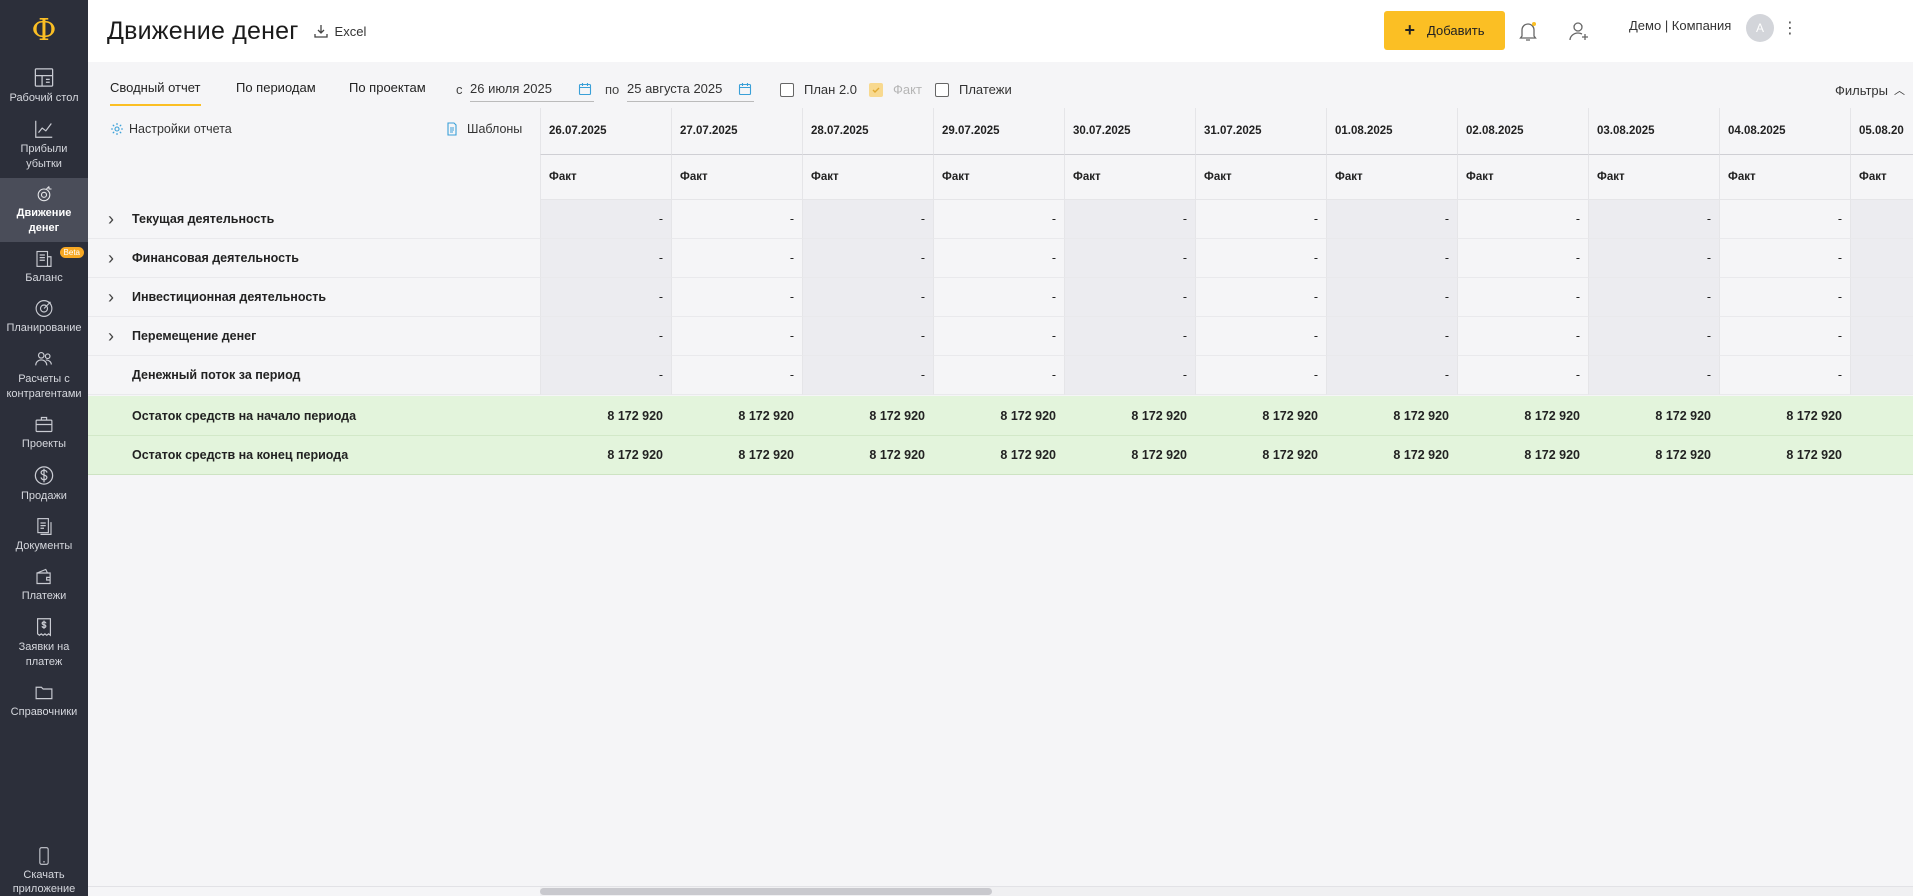 Image resolution: width=1913 pixels, height=896 pixels. I want to click on row-label: › Инвестиционная деятельность, so click(314, 297).